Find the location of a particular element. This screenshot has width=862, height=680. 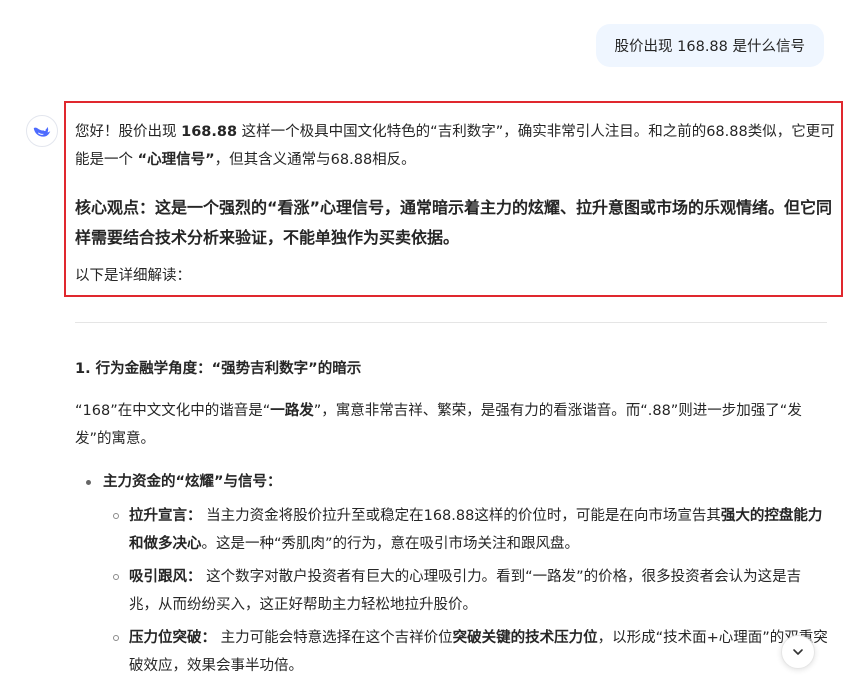

sub-item-label: 拉升宣言： is located at coordinates (165, 516).